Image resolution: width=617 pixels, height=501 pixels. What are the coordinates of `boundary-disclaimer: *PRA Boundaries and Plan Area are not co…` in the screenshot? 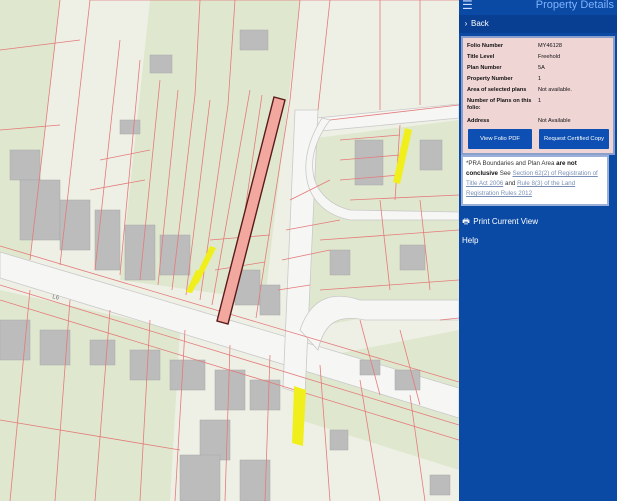 It's located at (535, 180).